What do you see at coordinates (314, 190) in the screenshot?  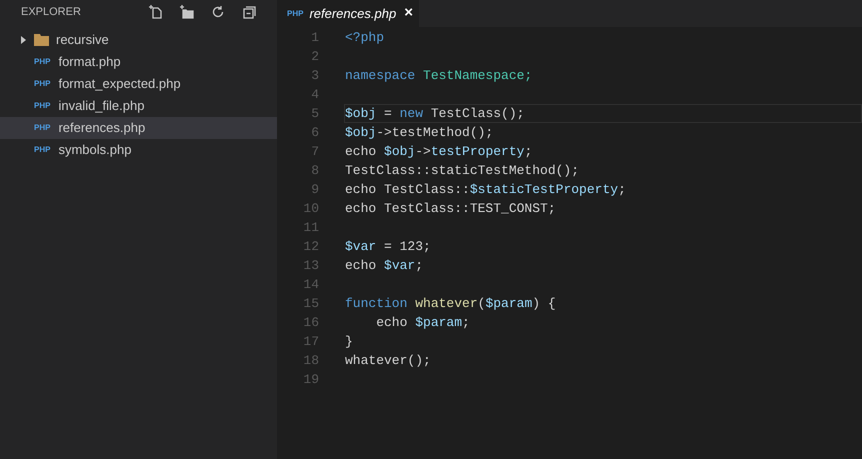 I see `line-number: 9` at bounding box center [314, 190].